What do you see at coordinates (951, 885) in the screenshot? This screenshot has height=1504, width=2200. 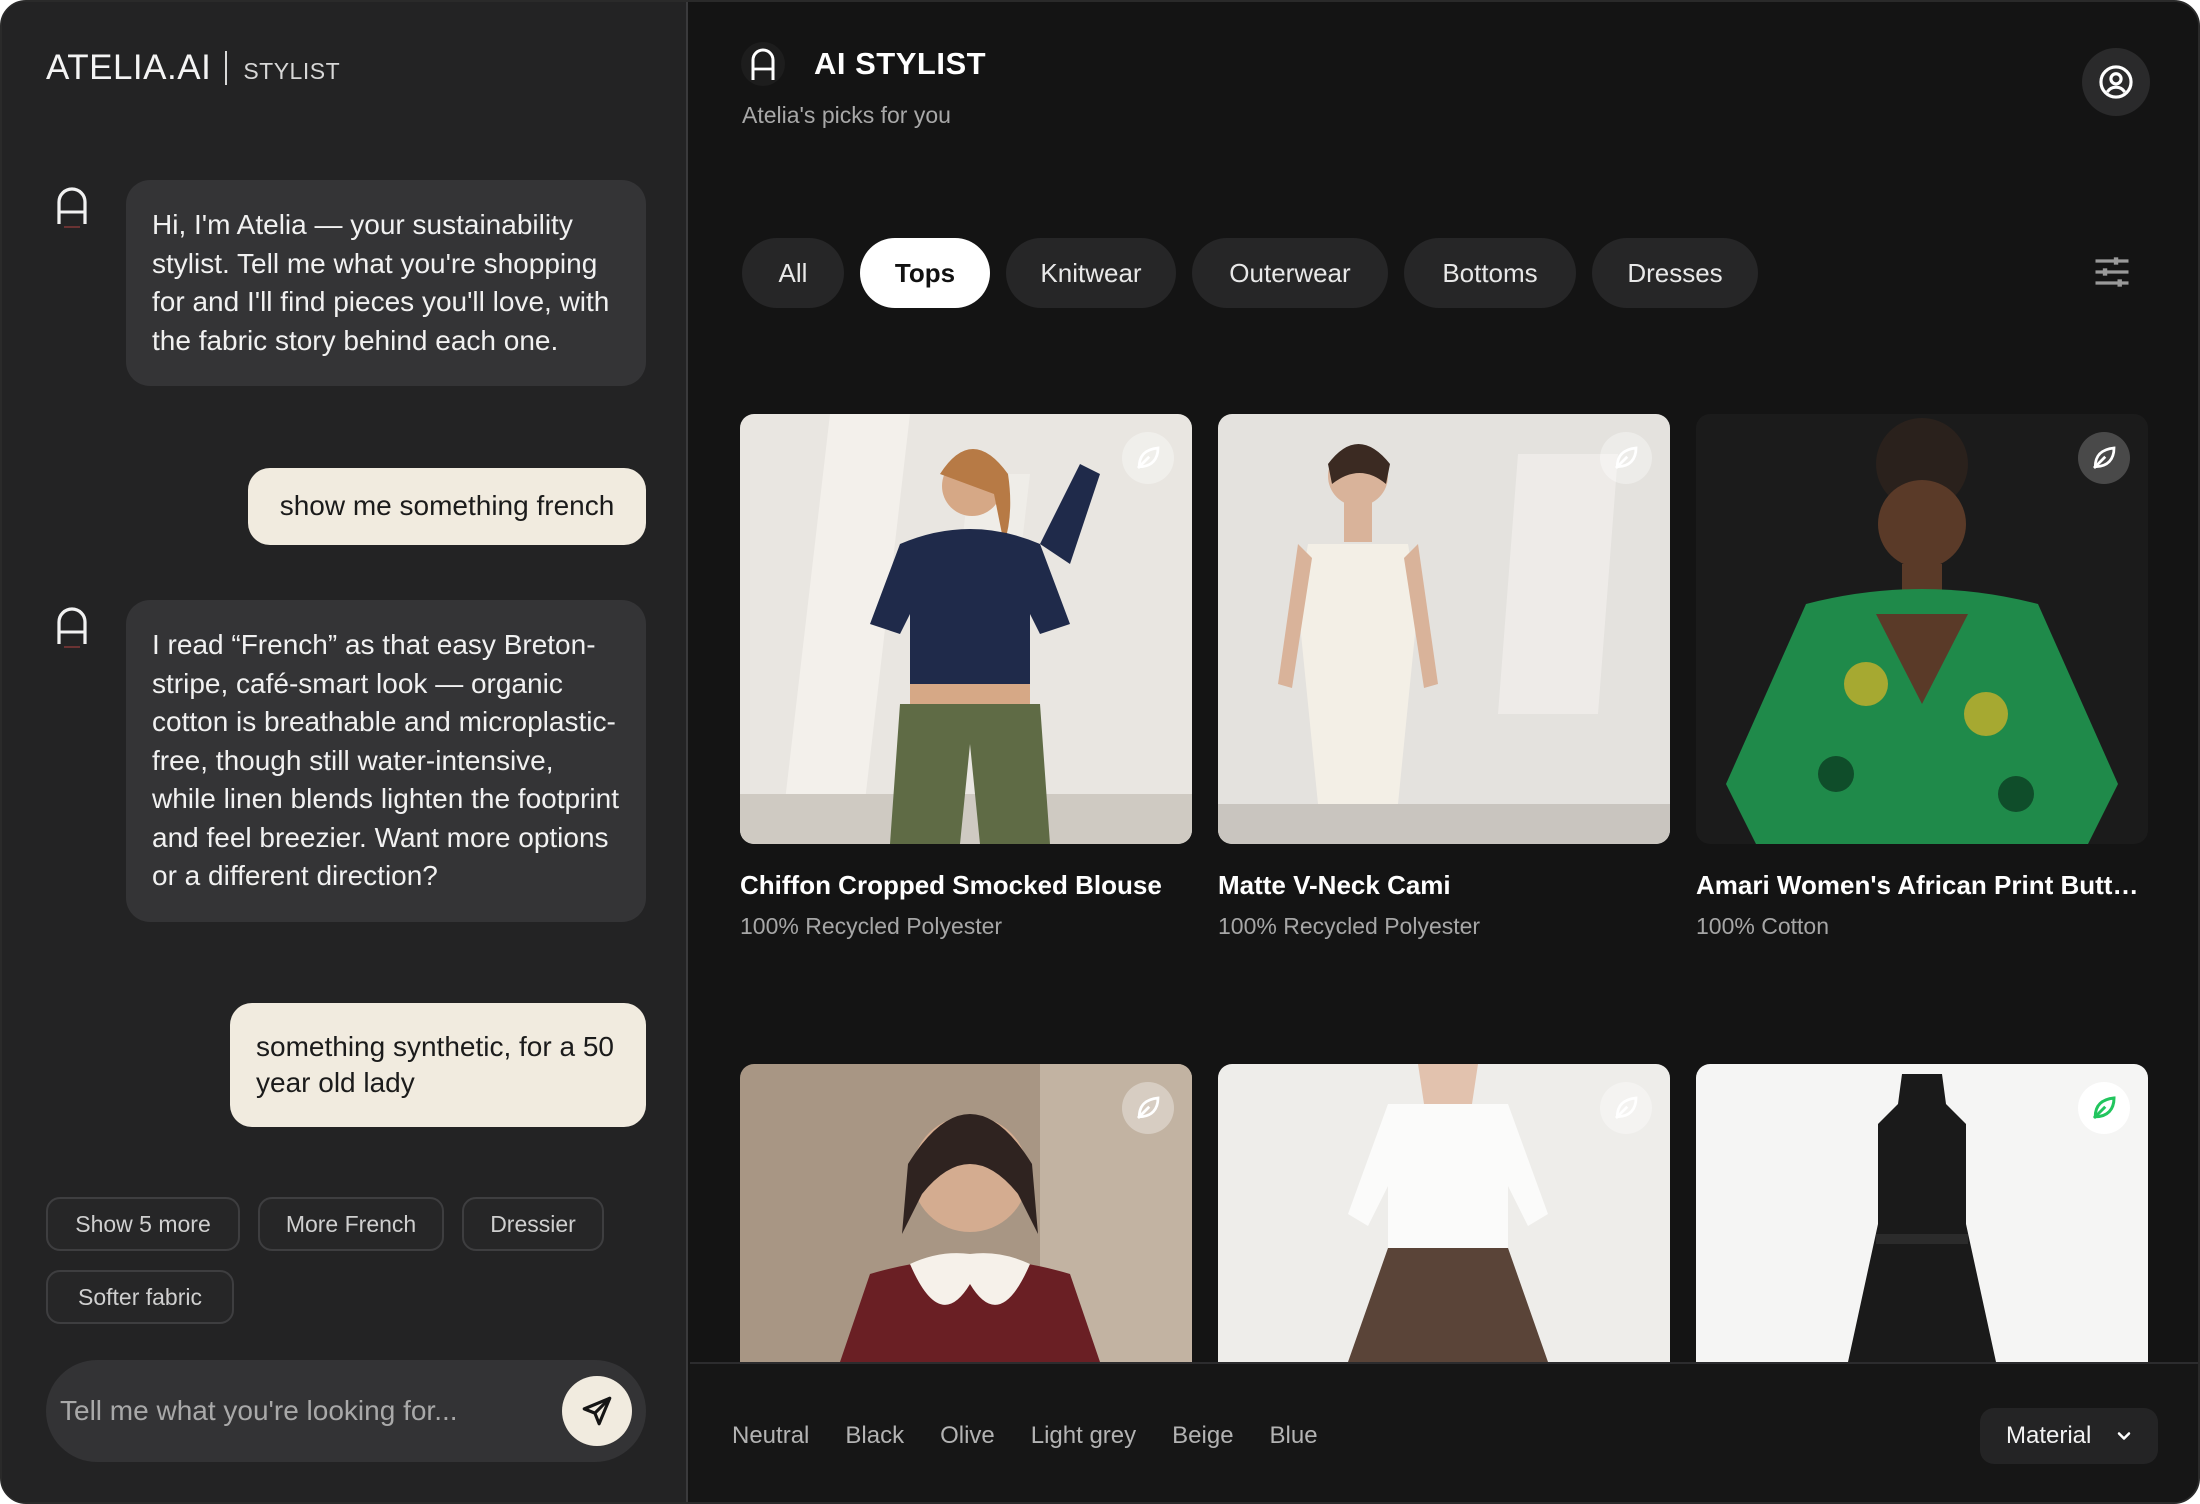 I see `product-title: Chiffon Cropped Smocked Blouse` at bounding box center [951, 885].